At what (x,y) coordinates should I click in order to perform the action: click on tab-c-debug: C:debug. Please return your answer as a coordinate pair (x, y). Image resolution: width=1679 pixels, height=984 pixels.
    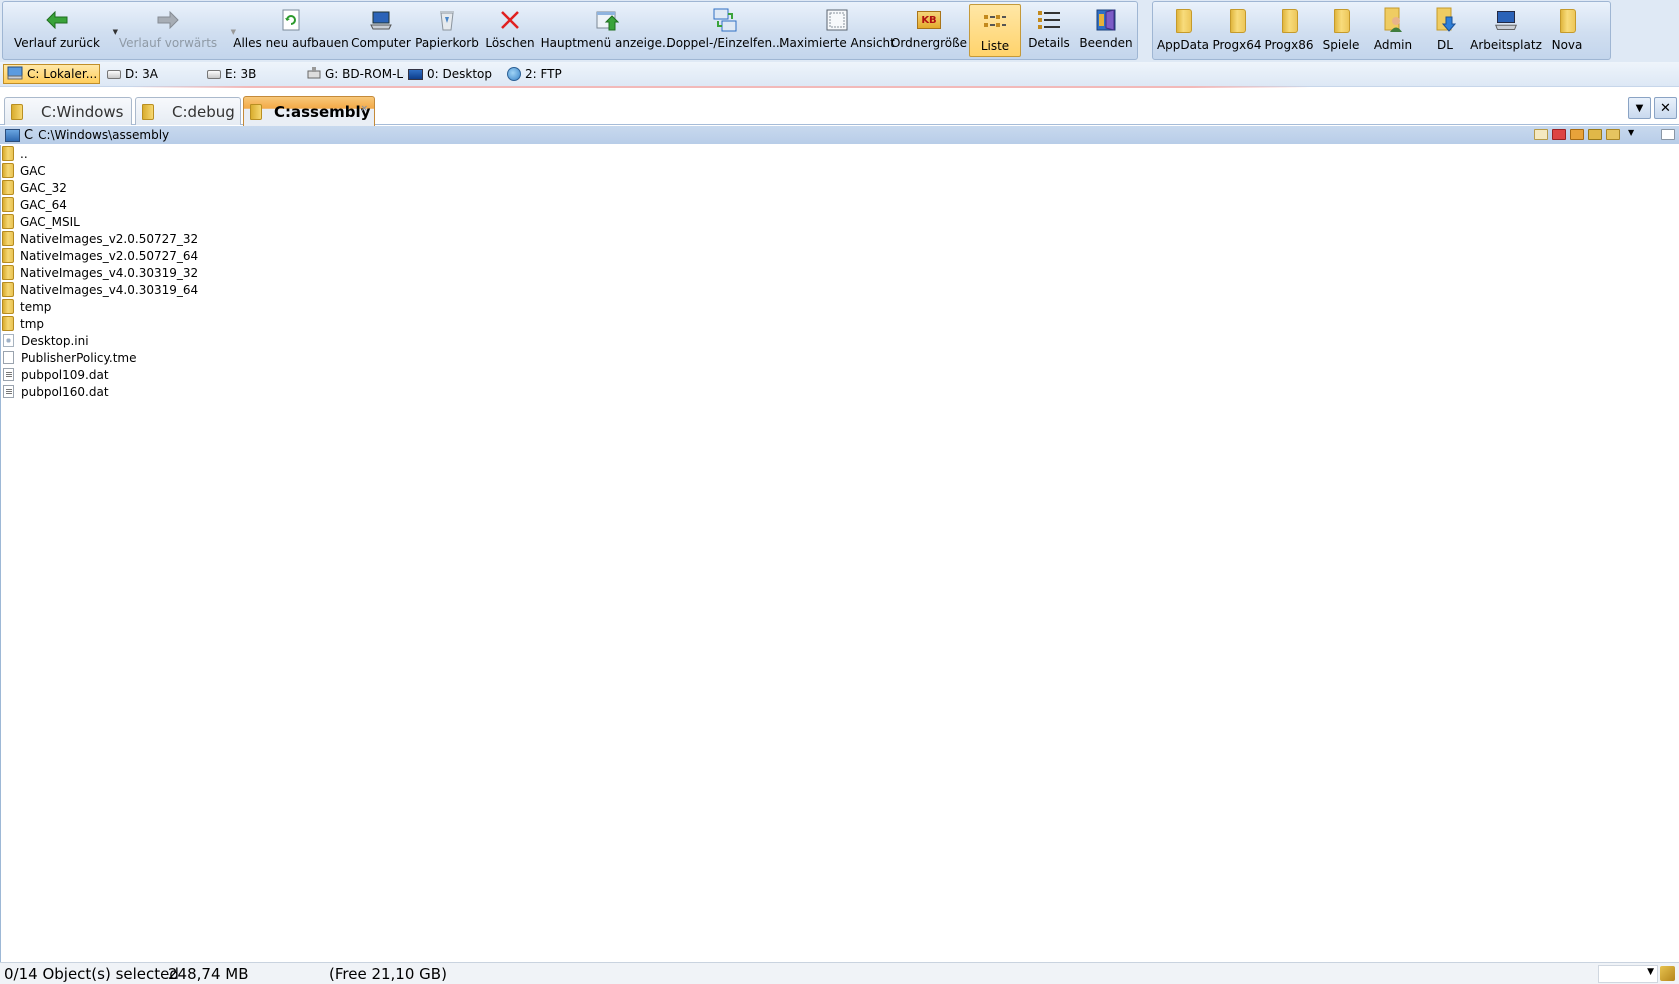
    Looking at the image, I should click on (188, 111).